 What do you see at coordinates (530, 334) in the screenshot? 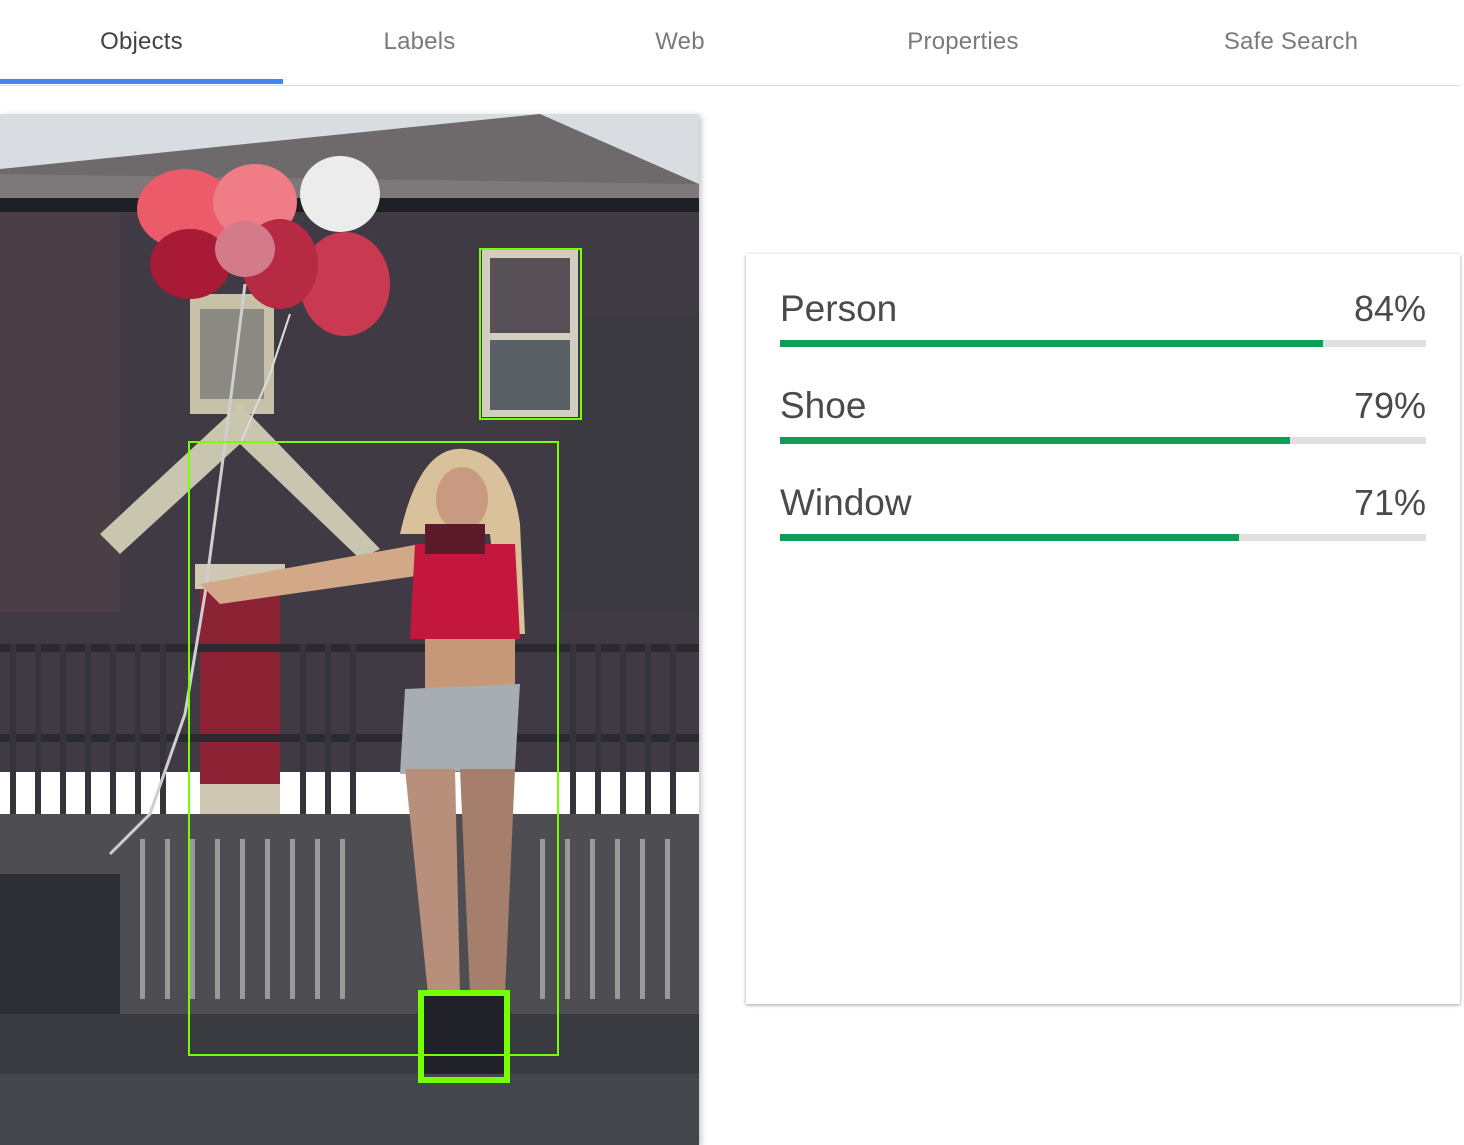
I see `bbox-window` at bounding box center [530, 334].